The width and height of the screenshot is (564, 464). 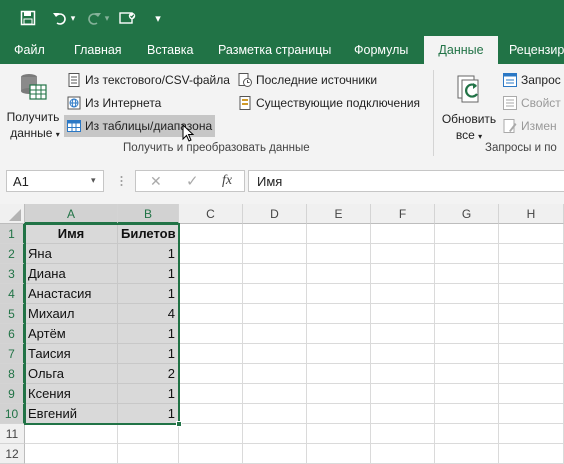 What do you see at coordinates (532, 103) in the screenshot?
I see `properties-button: Свойст` at bounding box center [532, 103].